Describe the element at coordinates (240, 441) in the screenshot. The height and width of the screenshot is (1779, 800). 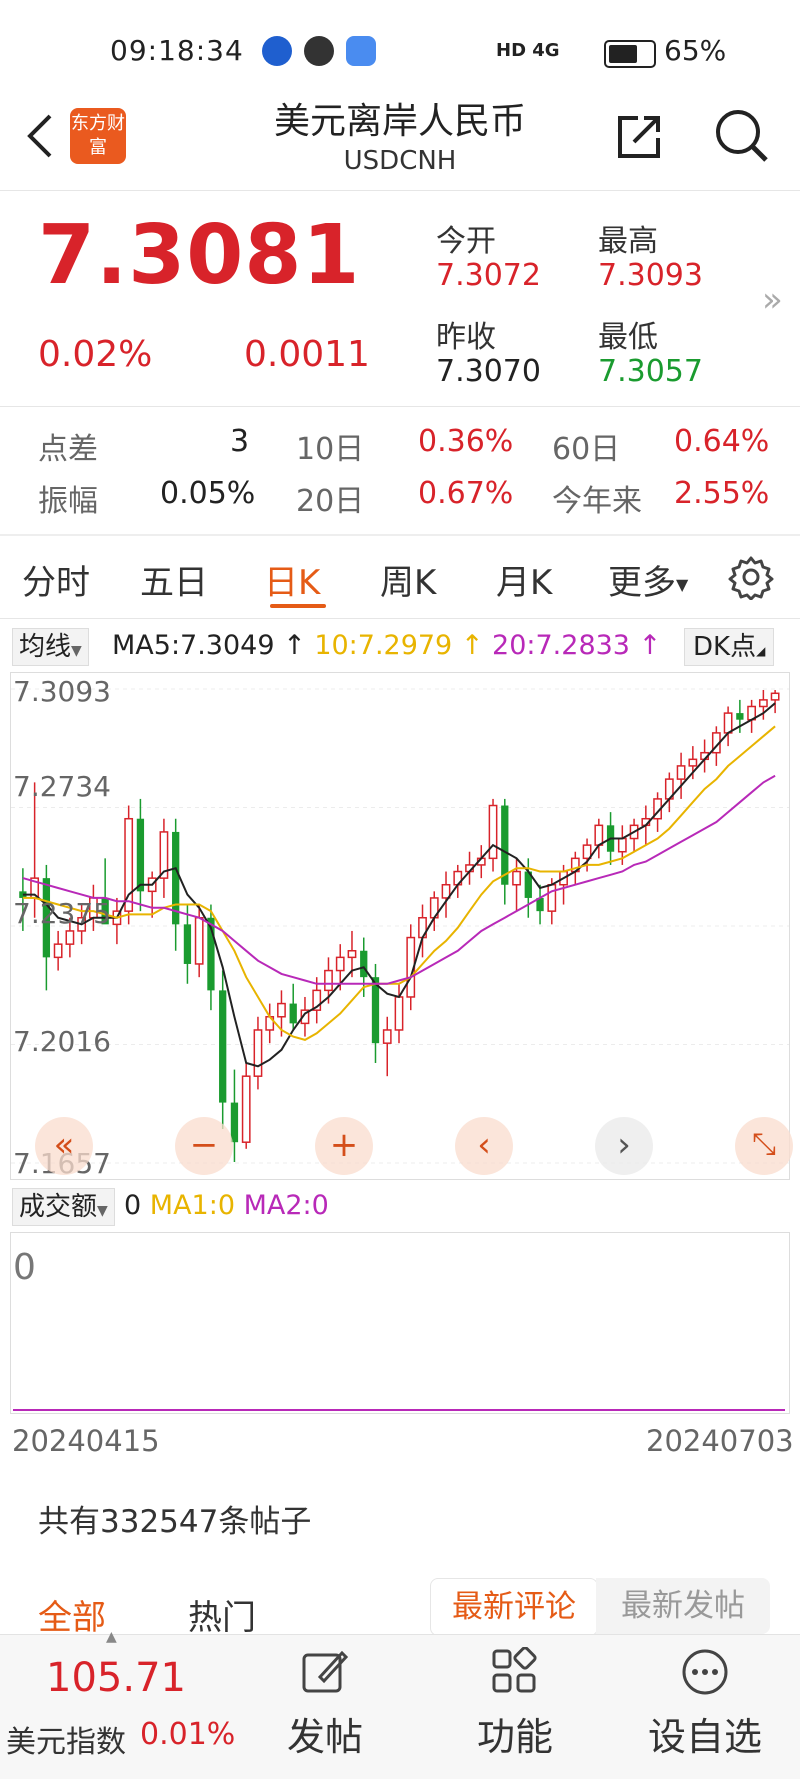
I see `spread-value: 3` at that location.